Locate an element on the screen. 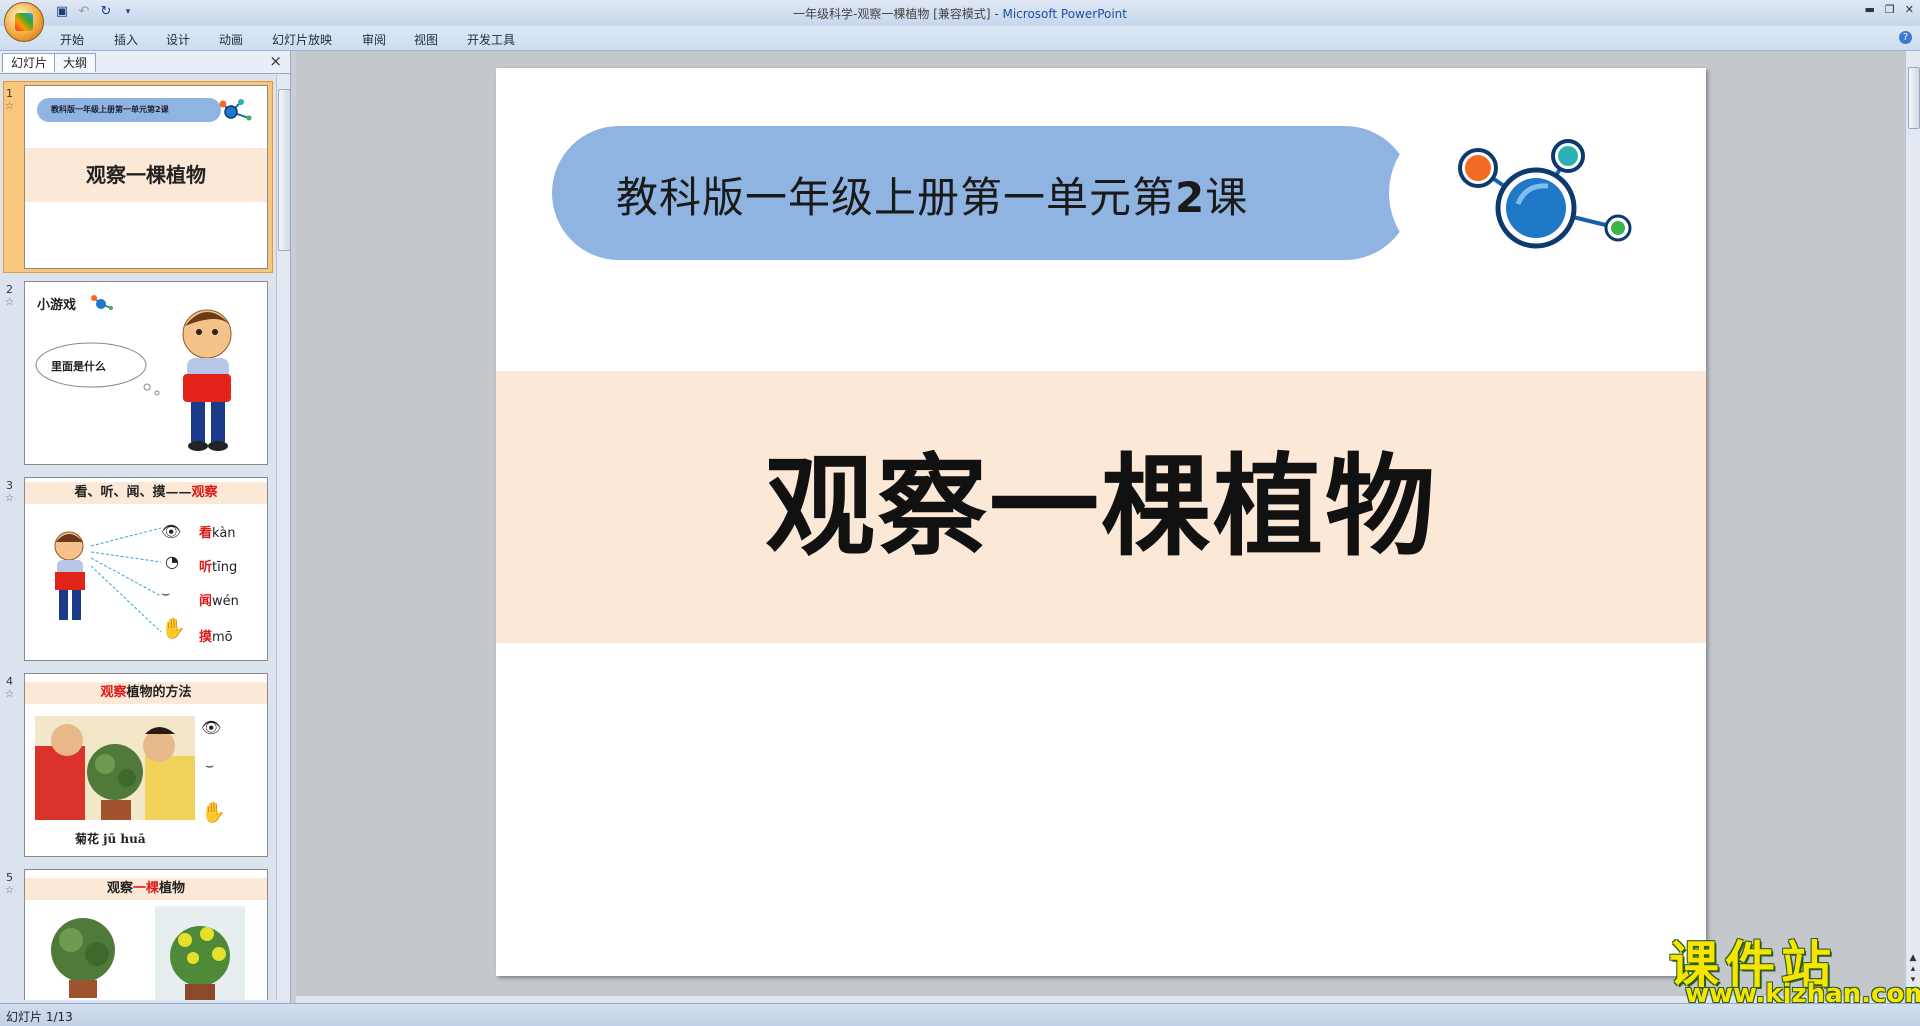 The width and height of the screenshot is (1920, 1026). thumbnail-preview: 小游戏 里面是什么 is located at coordinates (146, 373).